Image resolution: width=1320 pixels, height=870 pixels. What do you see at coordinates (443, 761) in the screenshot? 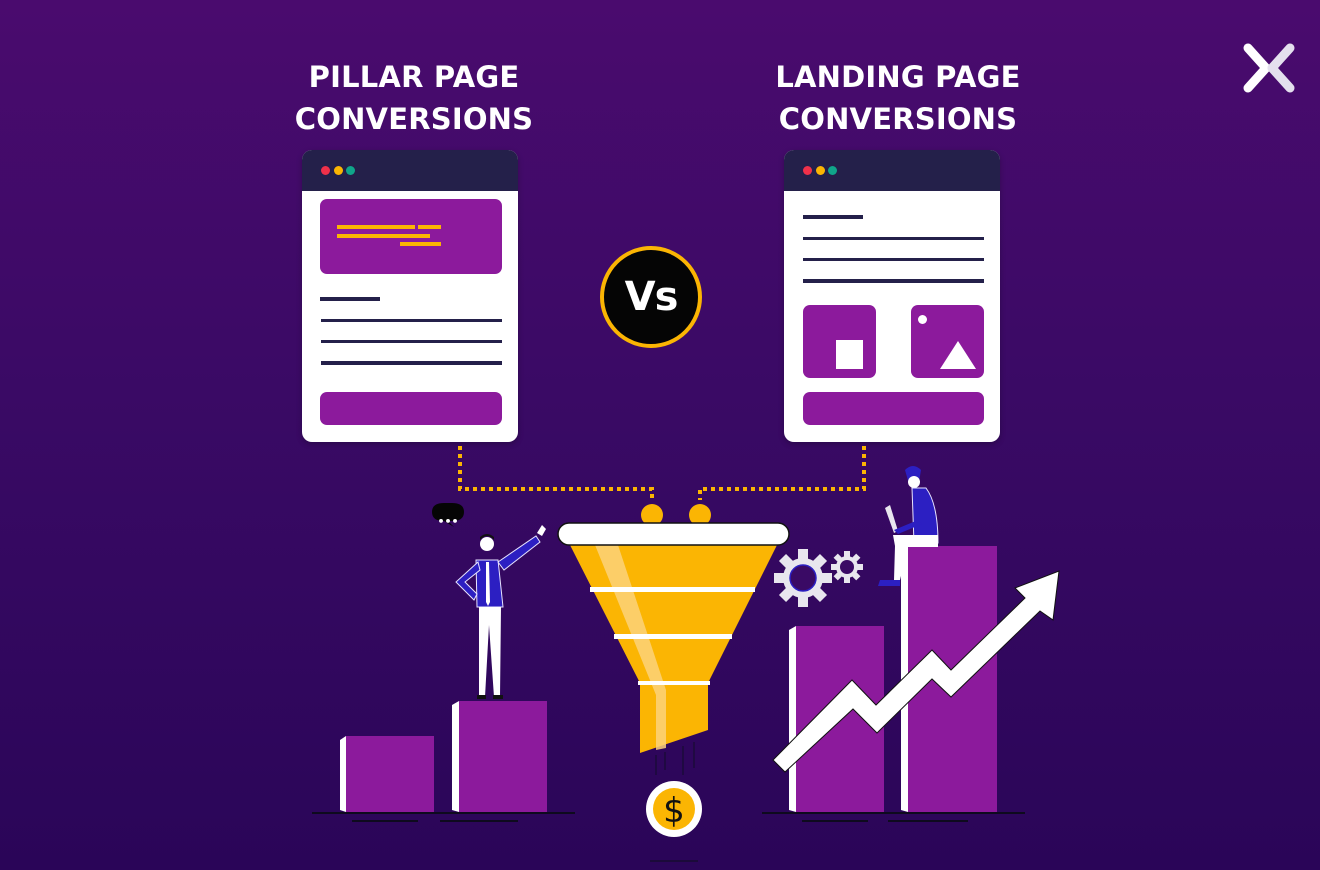
I see `left-bar-chart` at bounding box center [443, 761].